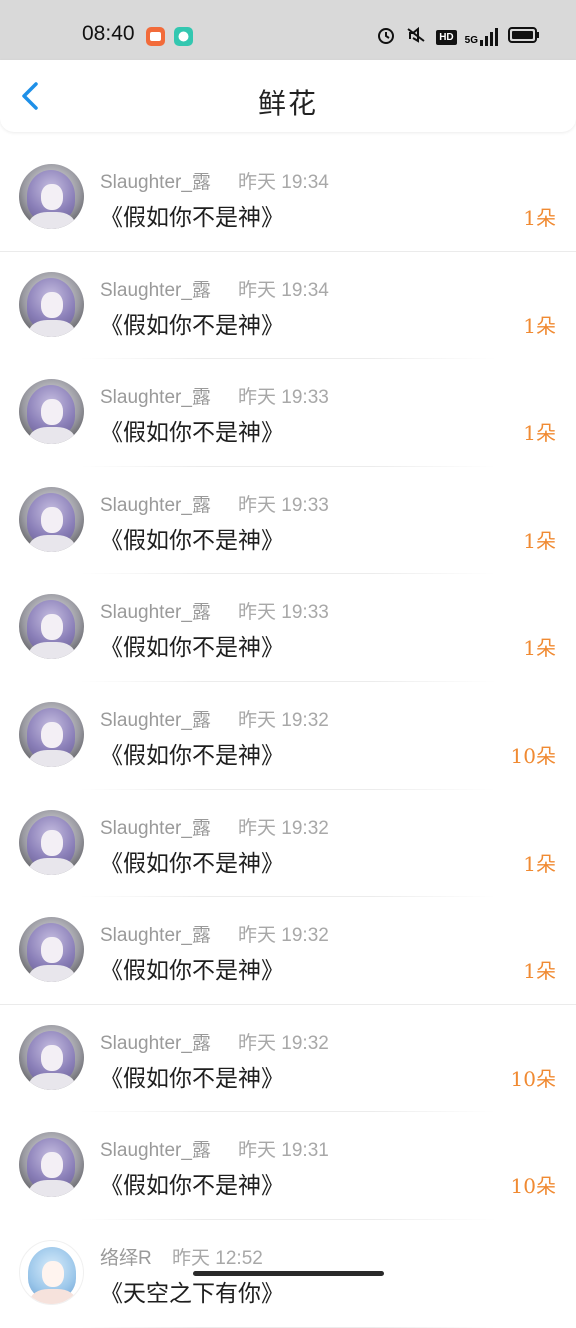  Describe the element at coordinates (288, 1273) in the screenshot. I see `home-indicator` at that location.